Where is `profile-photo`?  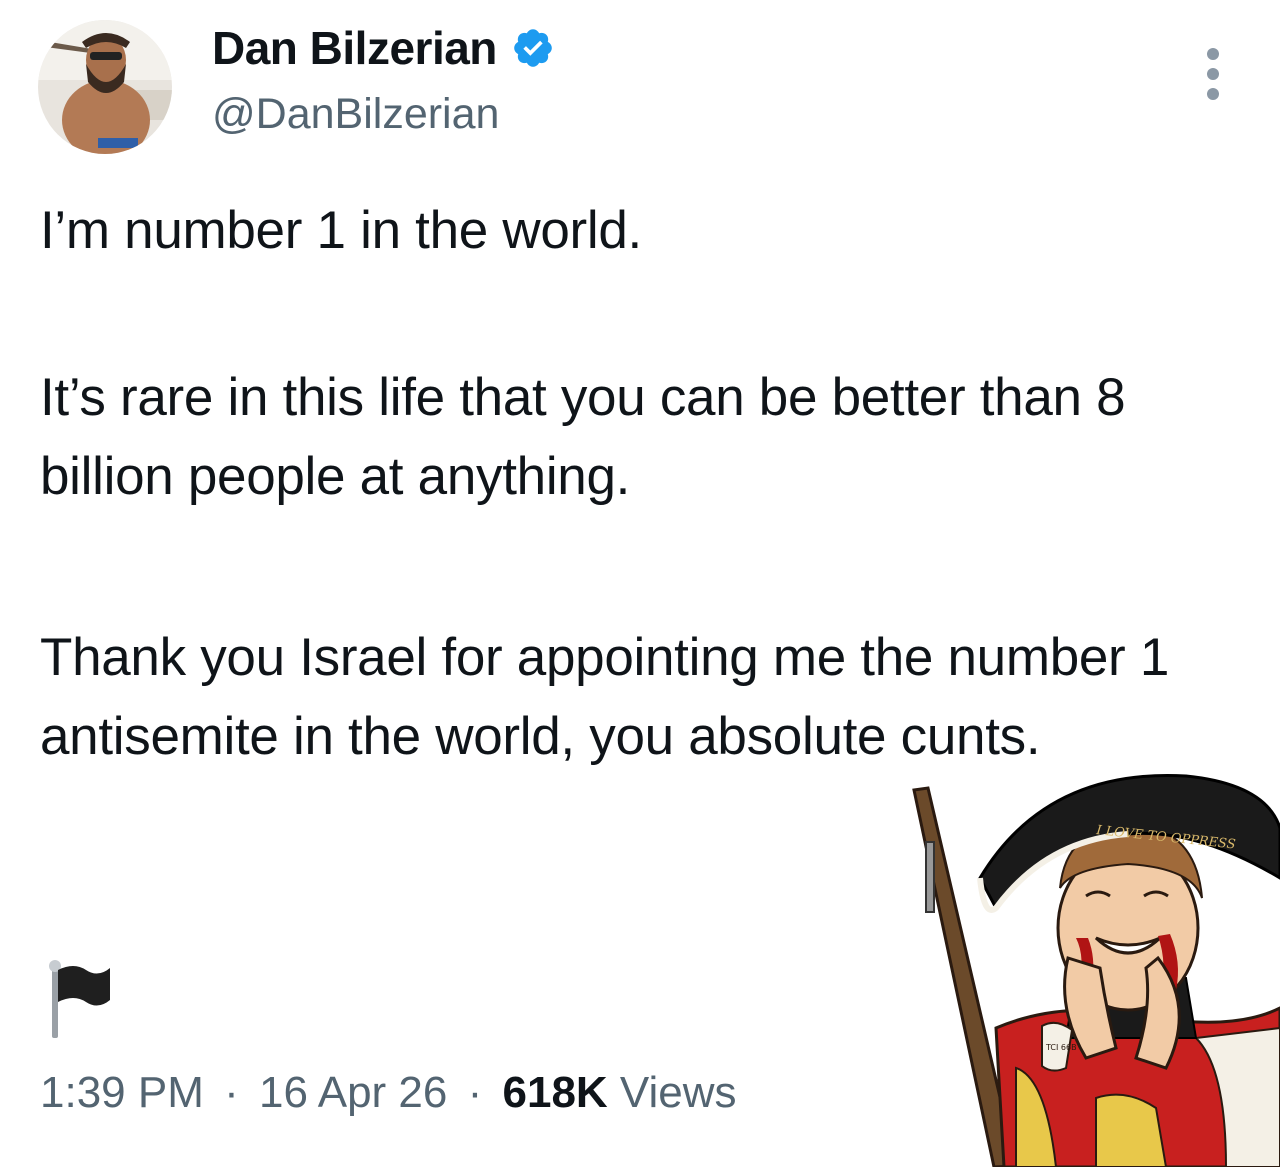 profile-photo is located at coordinates (105, 87).